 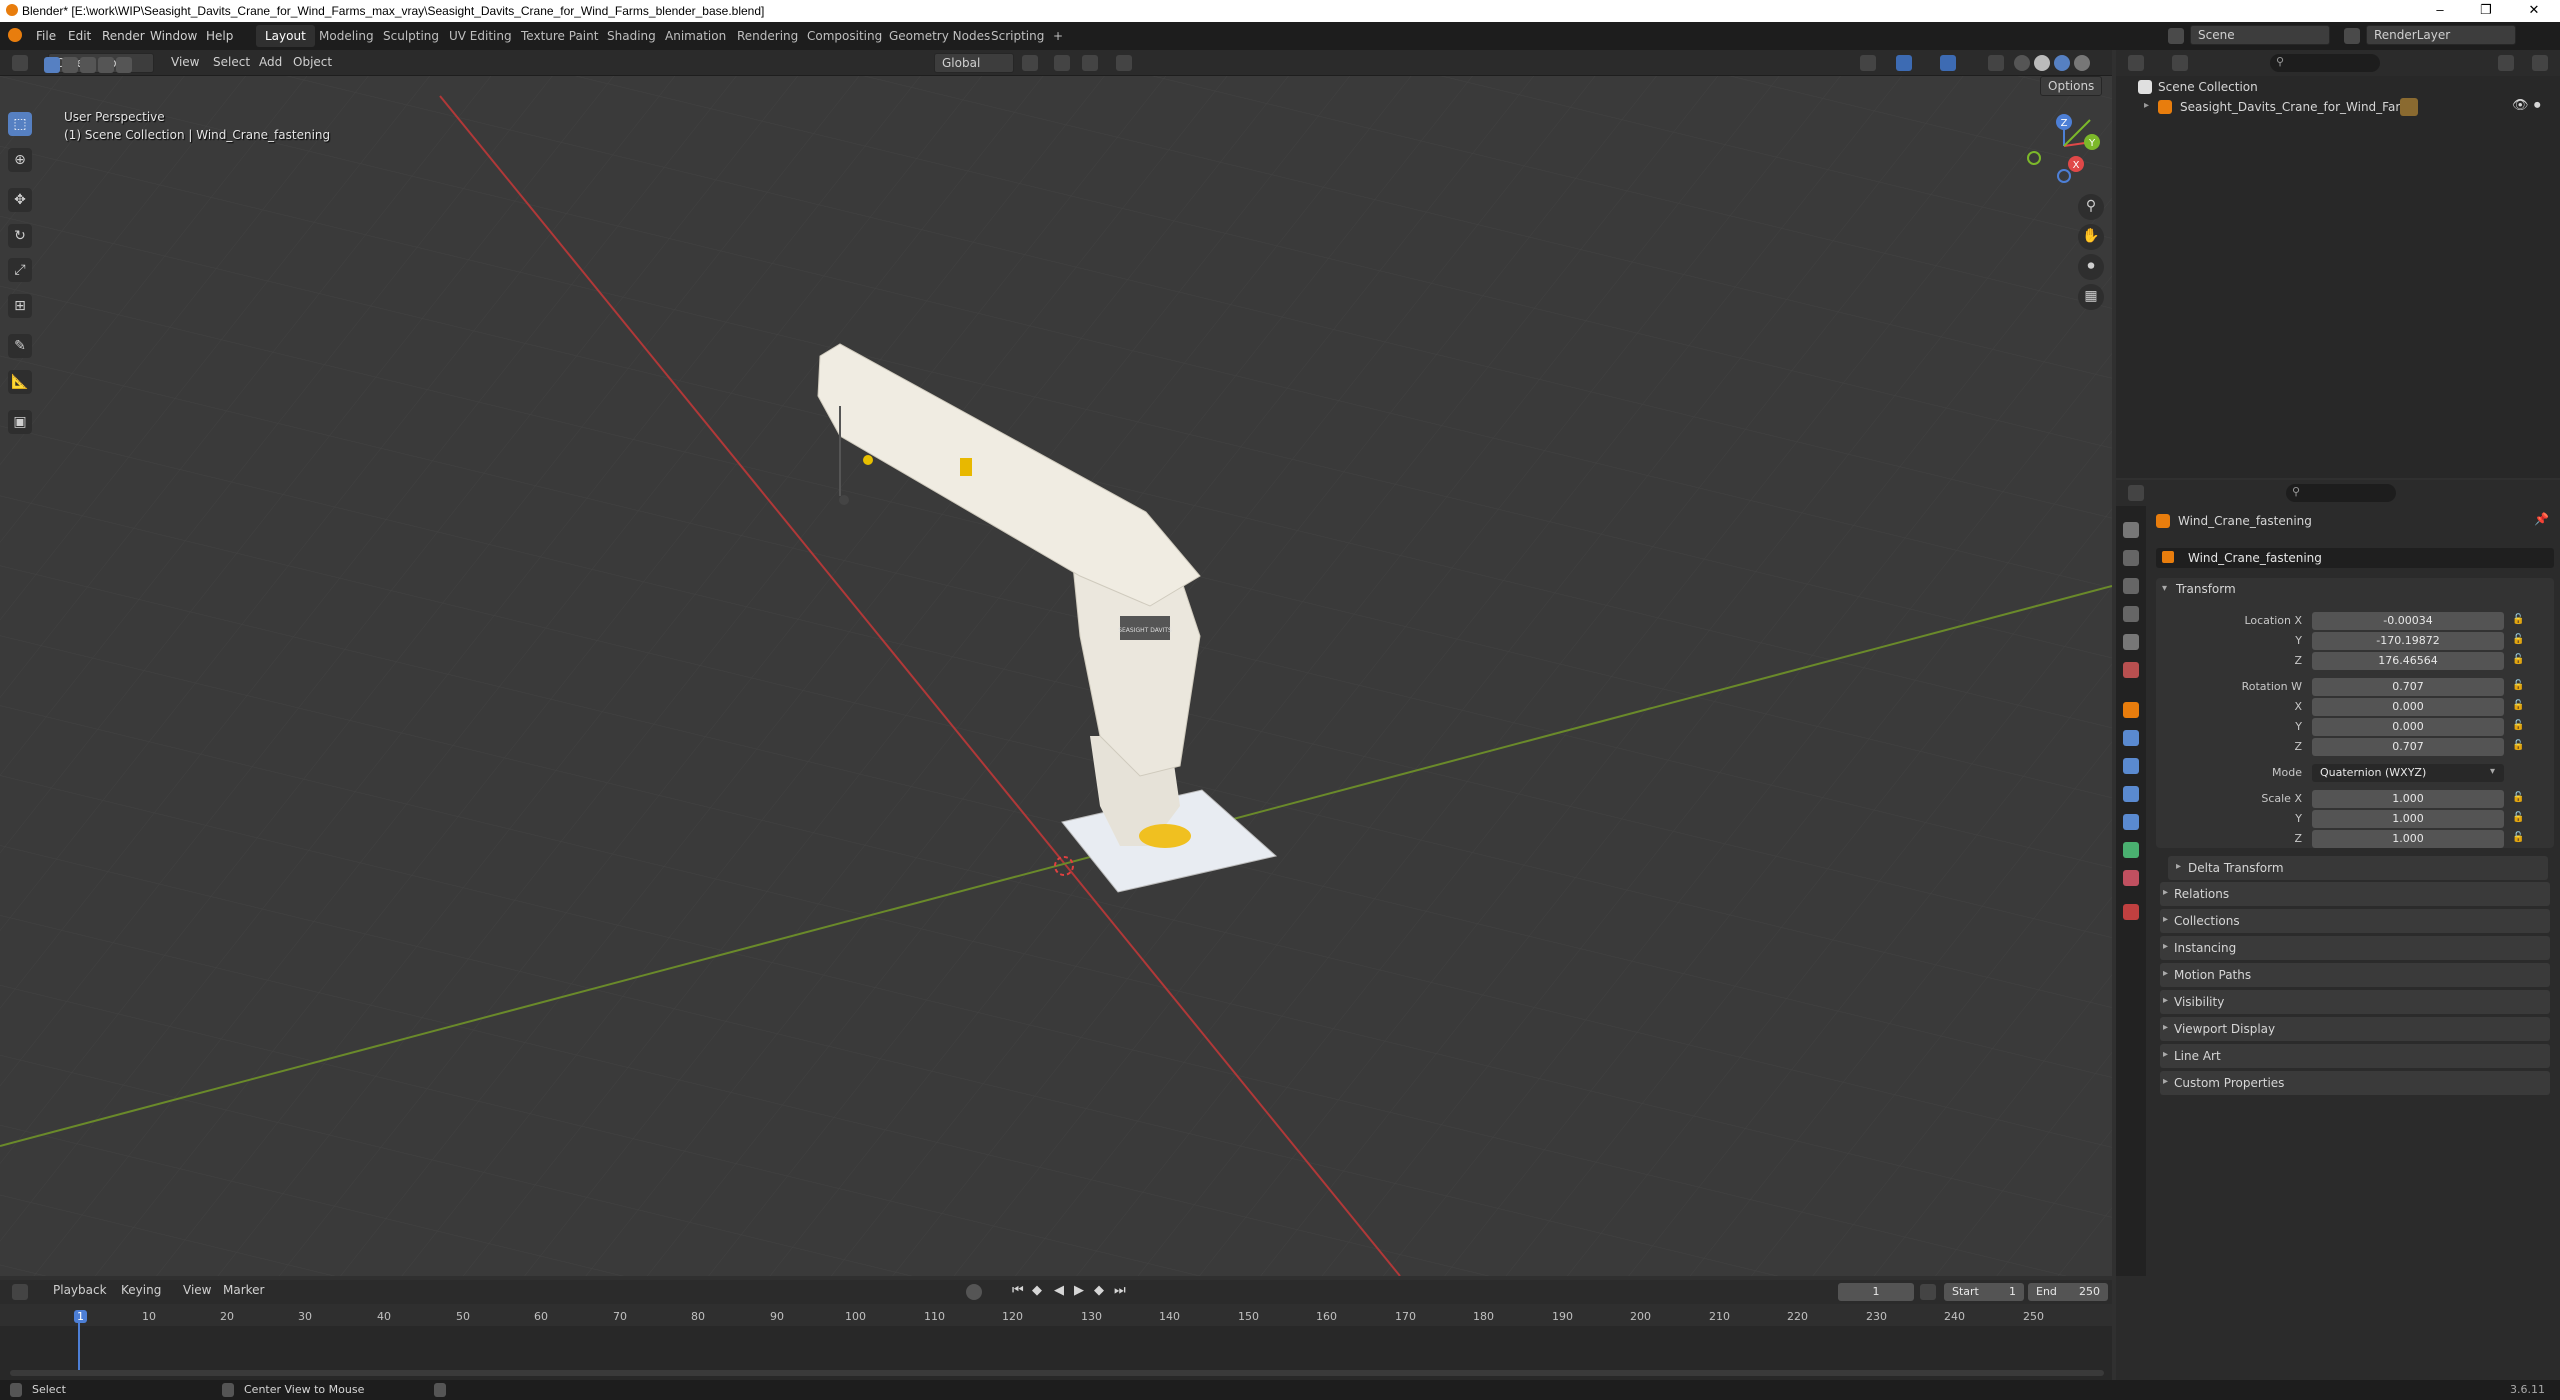 I want to click on end-frame-field: End 250, so click(x=2068, y=1292).